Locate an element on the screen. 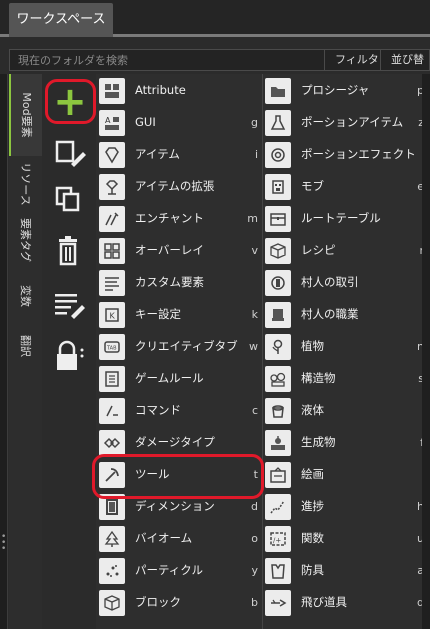 Image resolution: width=430 pixels, height=629 pixels. item-label: コマンド is located at coordinates (158, 410).